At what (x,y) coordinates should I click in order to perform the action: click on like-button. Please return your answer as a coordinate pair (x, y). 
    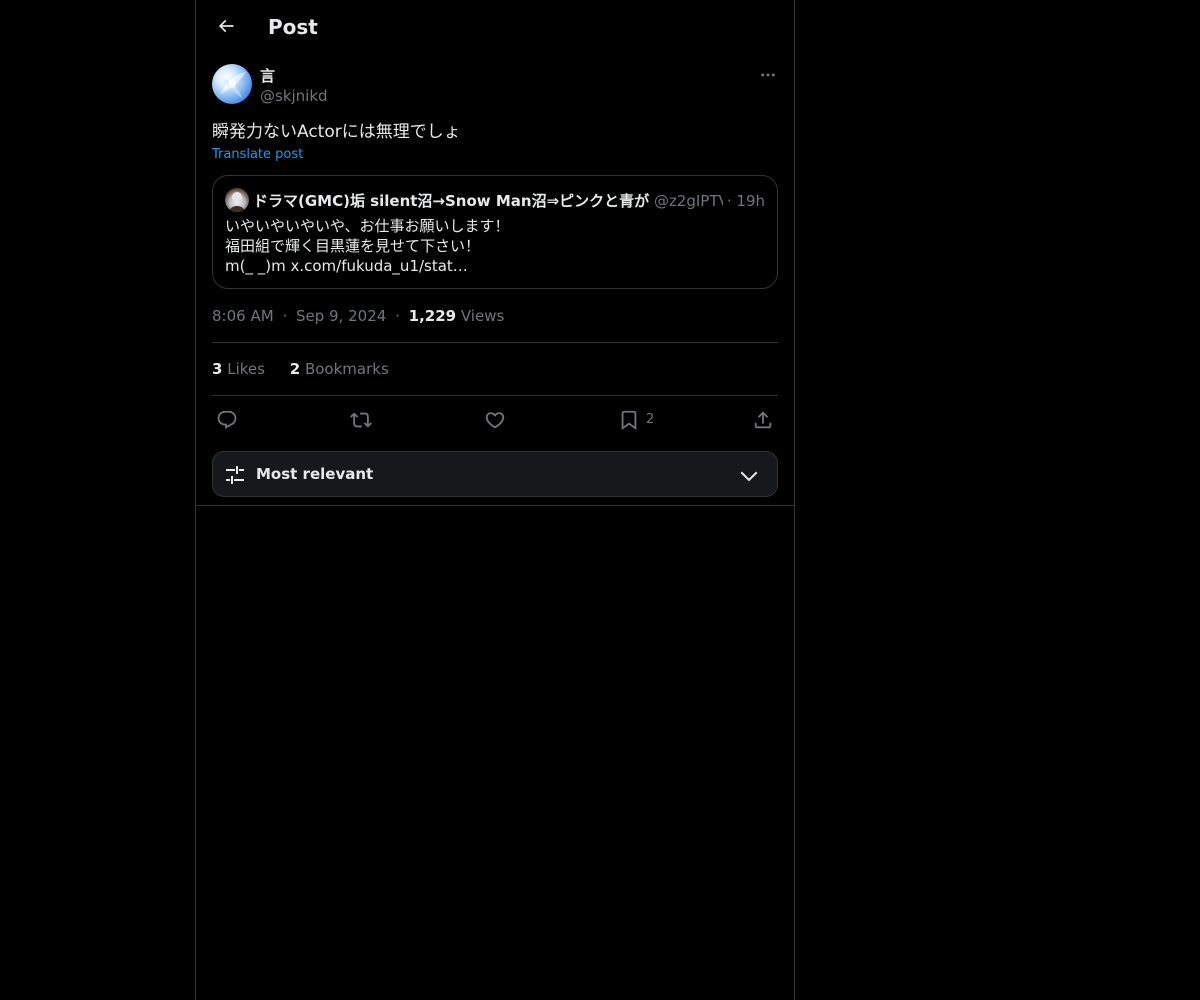
    Looking at the image, I should click on (495, 420).